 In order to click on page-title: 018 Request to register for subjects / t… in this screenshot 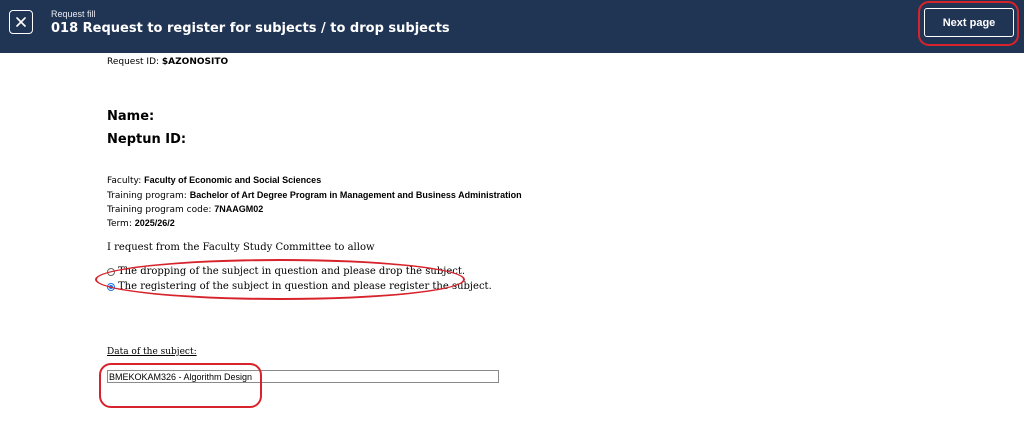, I will do `click(250, 28)`.